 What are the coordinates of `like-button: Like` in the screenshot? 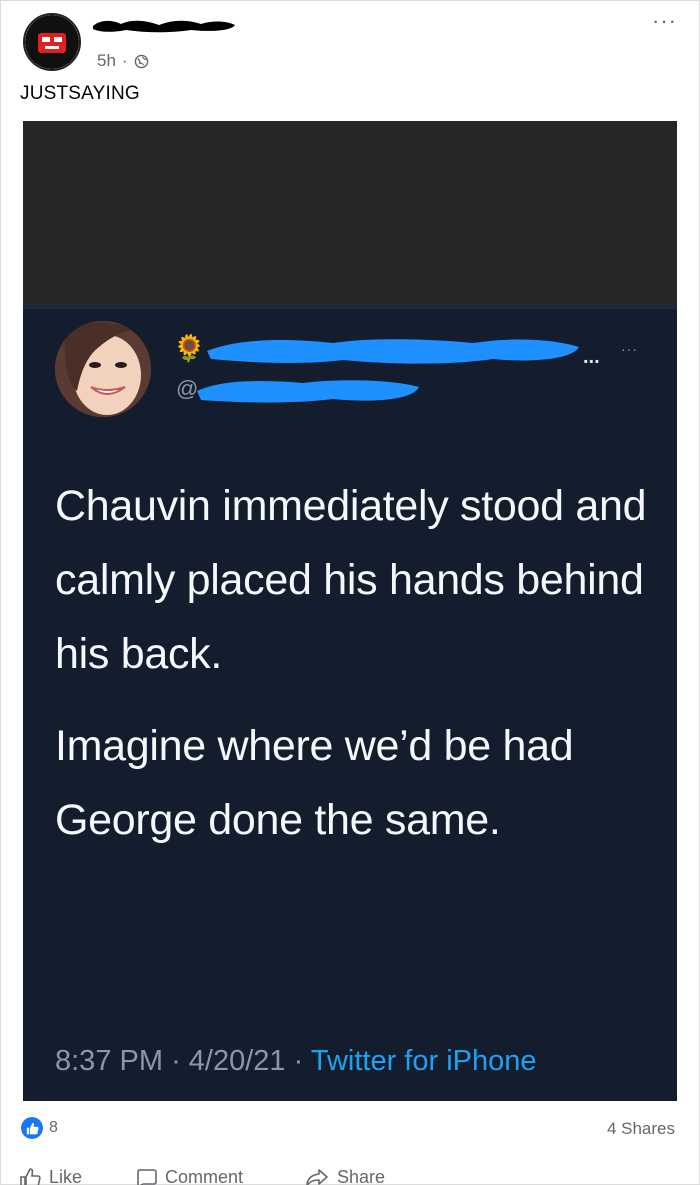 It's located at (50, 1176).